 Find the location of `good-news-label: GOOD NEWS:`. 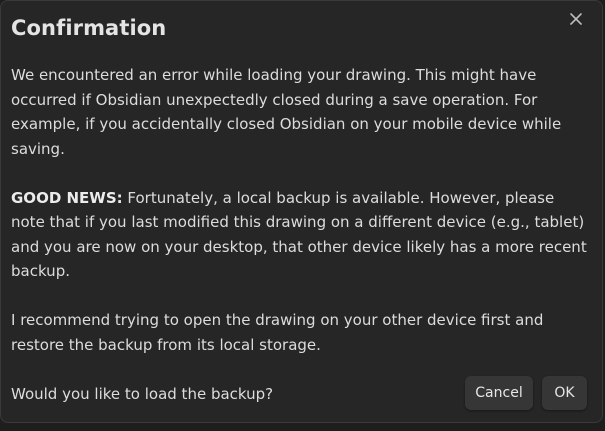

good-news-label: GOOD NEWS: is located at coordinates (67, 197).